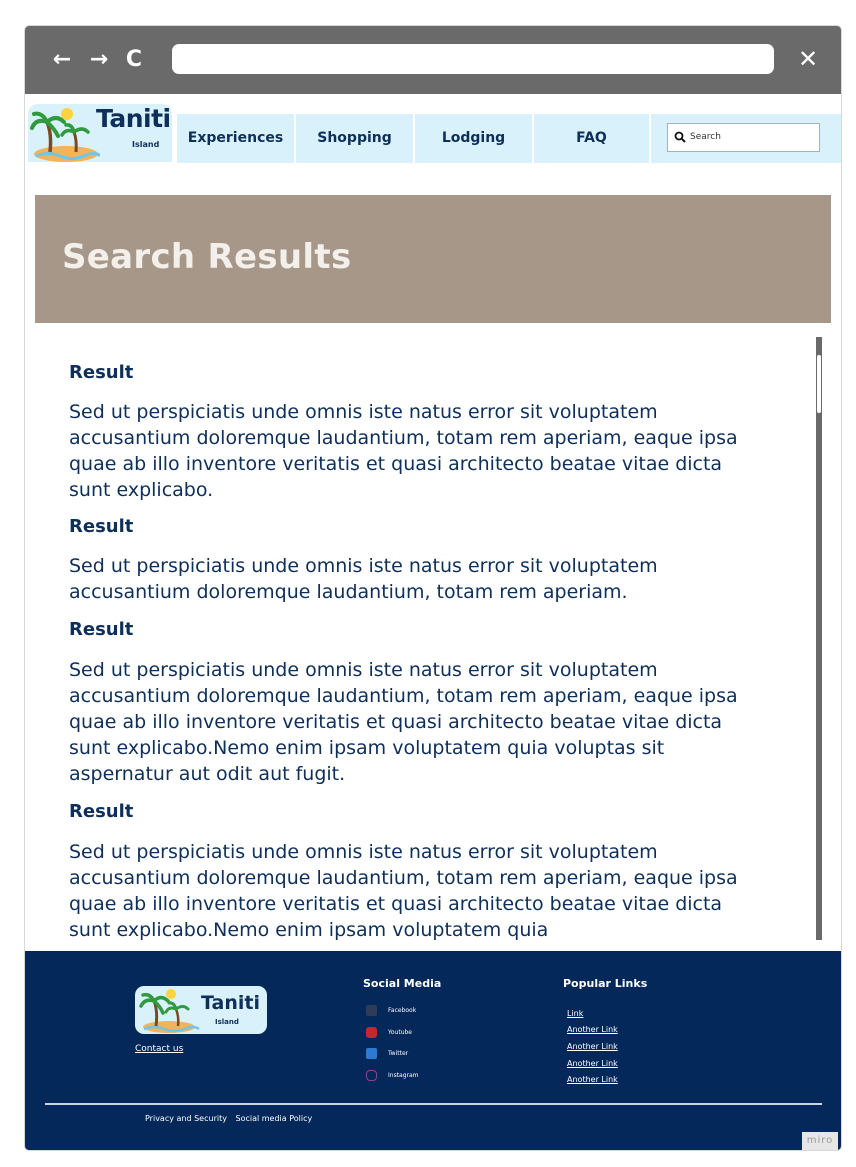 This screenshot has width=856, height=1167. I want to click on back-arrow-icon: ←, so click(62, 60).